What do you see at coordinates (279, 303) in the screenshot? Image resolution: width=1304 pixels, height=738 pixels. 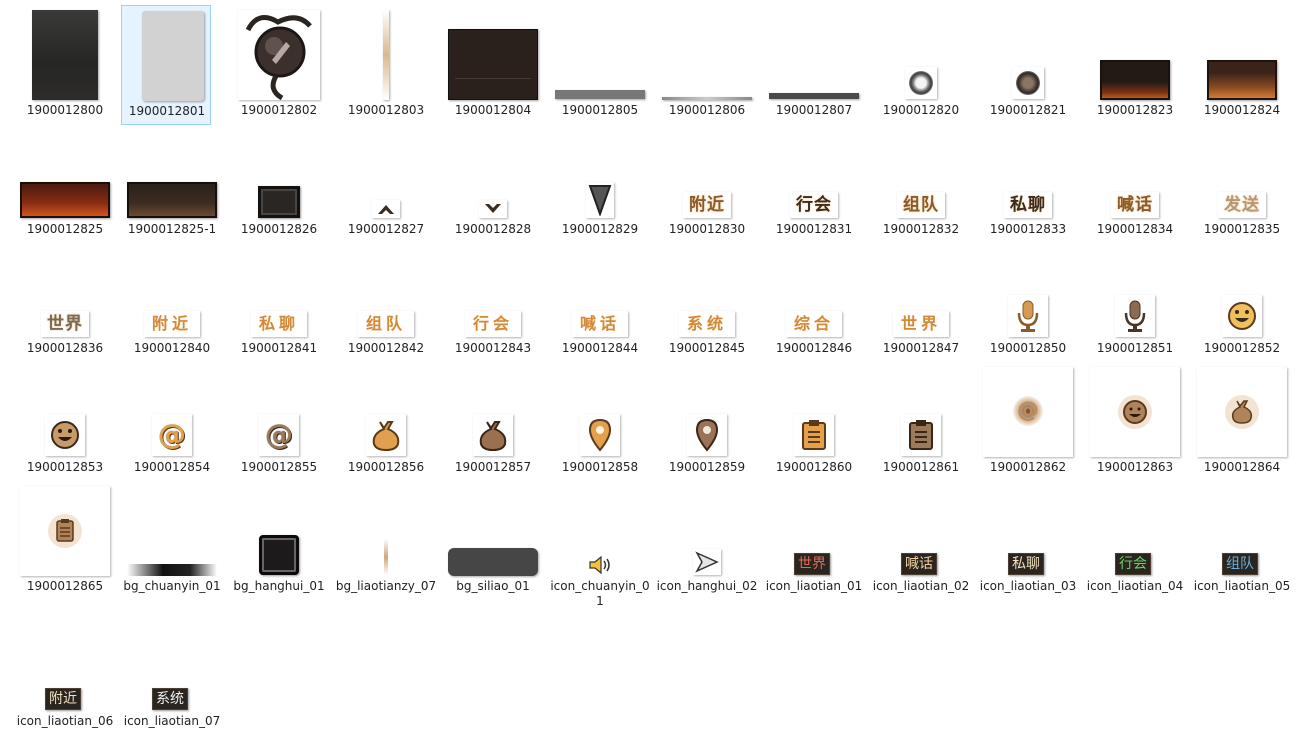 I see `file-tile: 私聊 1900012841` at bounding box center [279, 303].